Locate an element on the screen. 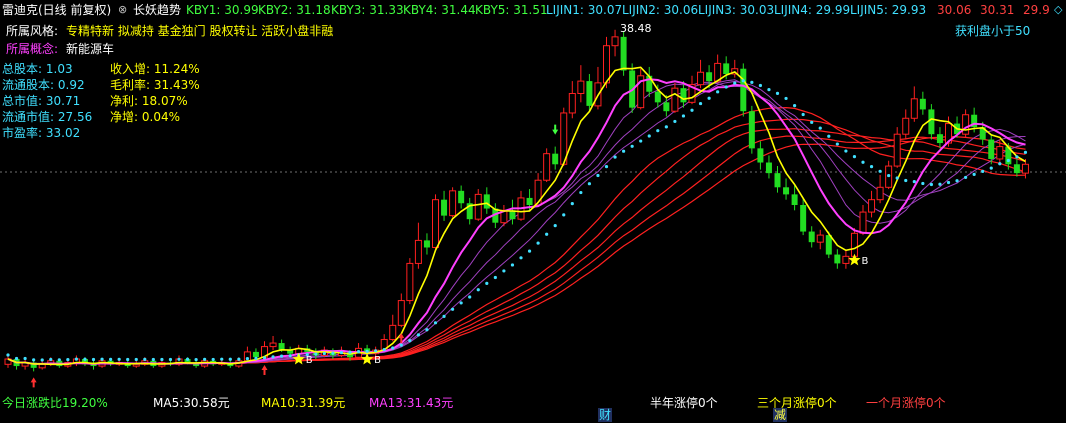 This screenshot has width=1066, height=423. lijin4-value: LIJIN4: 29.99 is located at coordinates (812, 10).